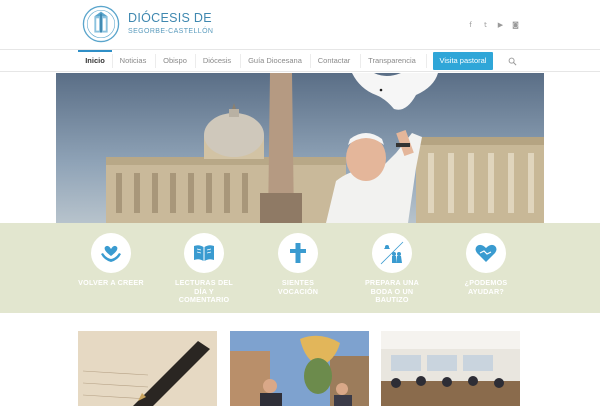 This screenshot has width=600, height=406. Describe the element at coordinates (275, 61) in the screenshot. I see `nav-item-guia-diocesana: Guía Diocesana` at that location.